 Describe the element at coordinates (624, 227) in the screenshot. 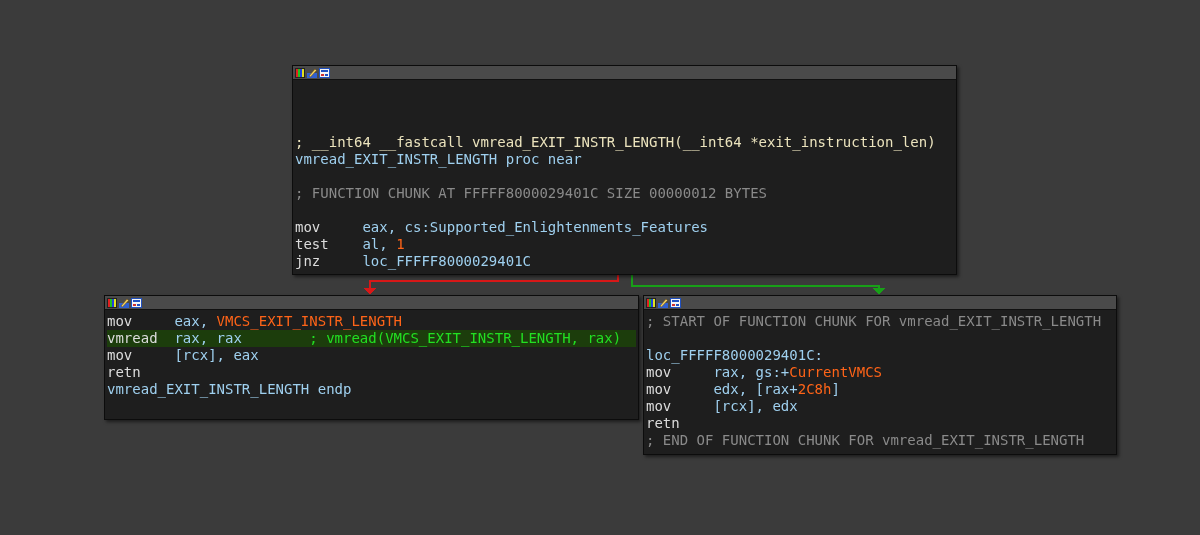

I see `code-line: mov eax, cs:Supported_Enlightenments_Features` at that location.